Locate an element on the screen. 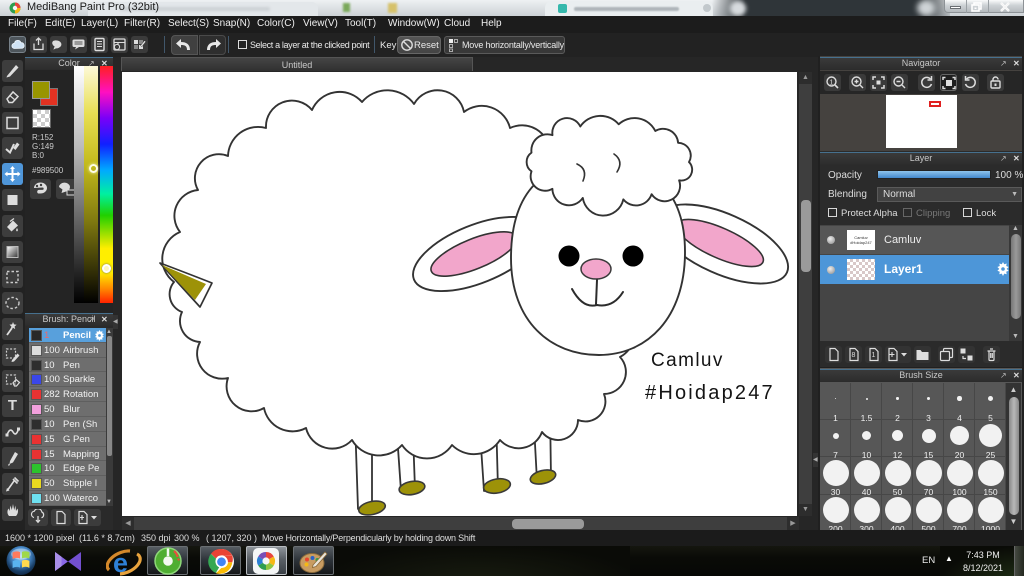  svg-text: 8 is located at coordinates (854, 355).